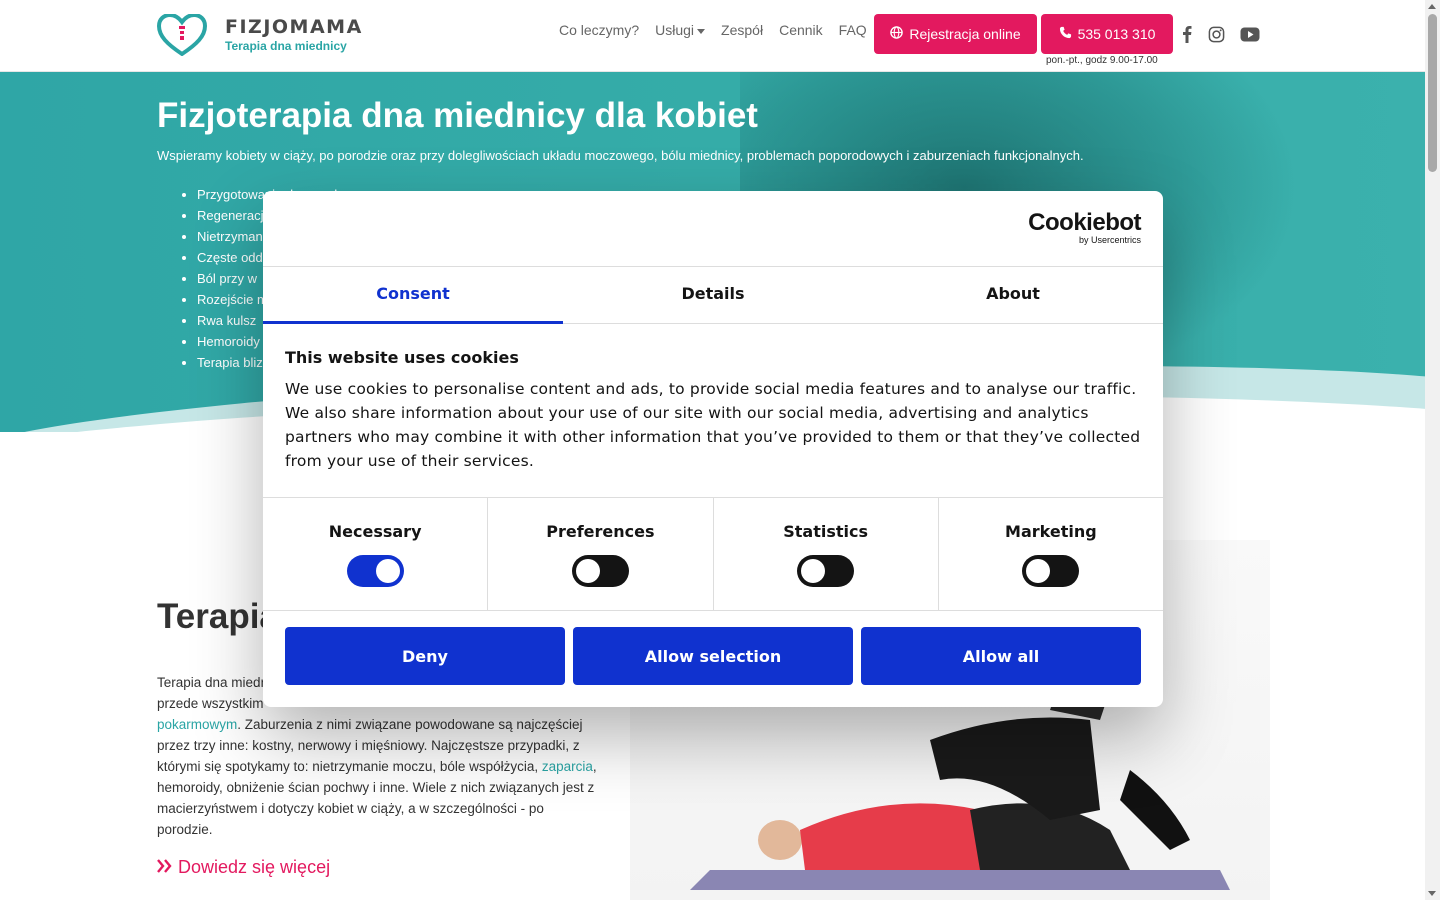 This screenshot has width=1440, height=900. What do you see at coordinates (825, 531) in the screenshot?
I see `toggle-label: Statistics` at bounding box center [825, 531].